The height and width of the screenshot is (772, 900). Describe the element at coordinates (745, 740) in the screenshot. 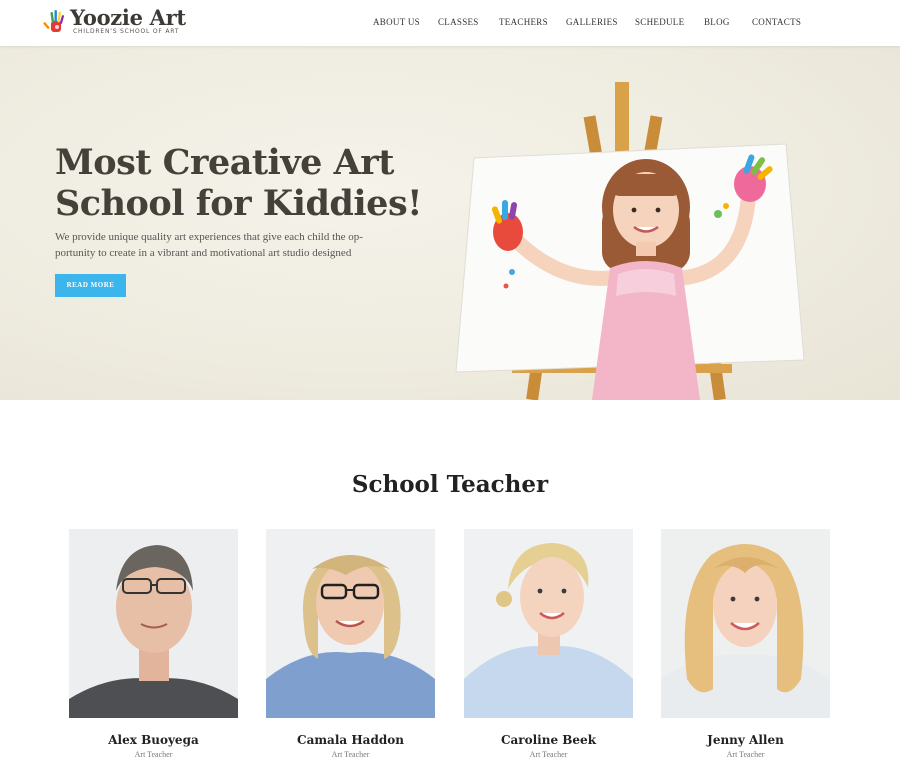

I see `teacher-name: Jenny Allen` at that location.